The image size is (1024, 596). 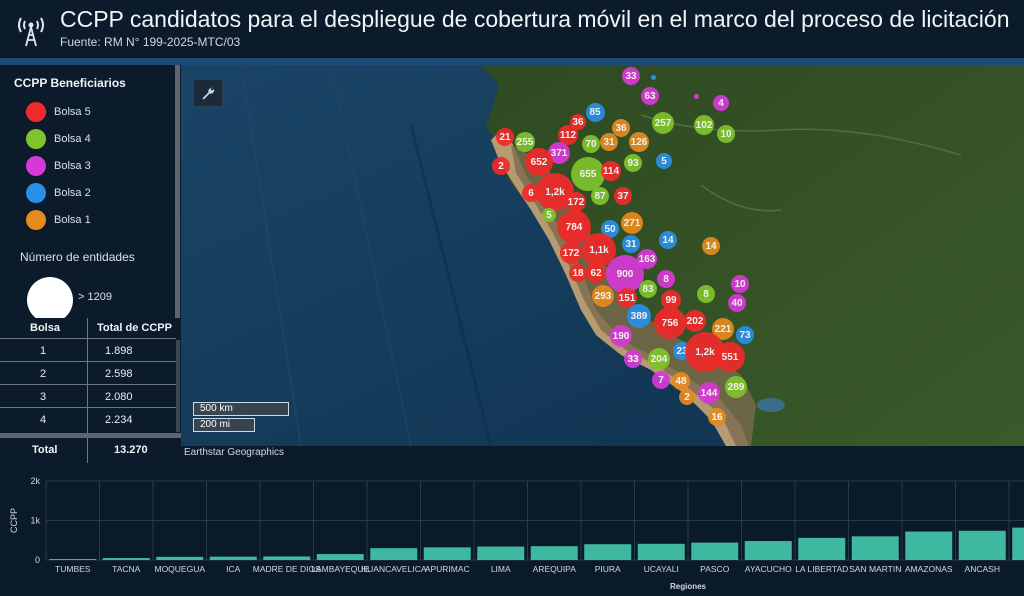 What do you see at coordinates (578, 273) in the screenshot?
I see `cluster-bubble: 18` at bounding box center [578, 273].